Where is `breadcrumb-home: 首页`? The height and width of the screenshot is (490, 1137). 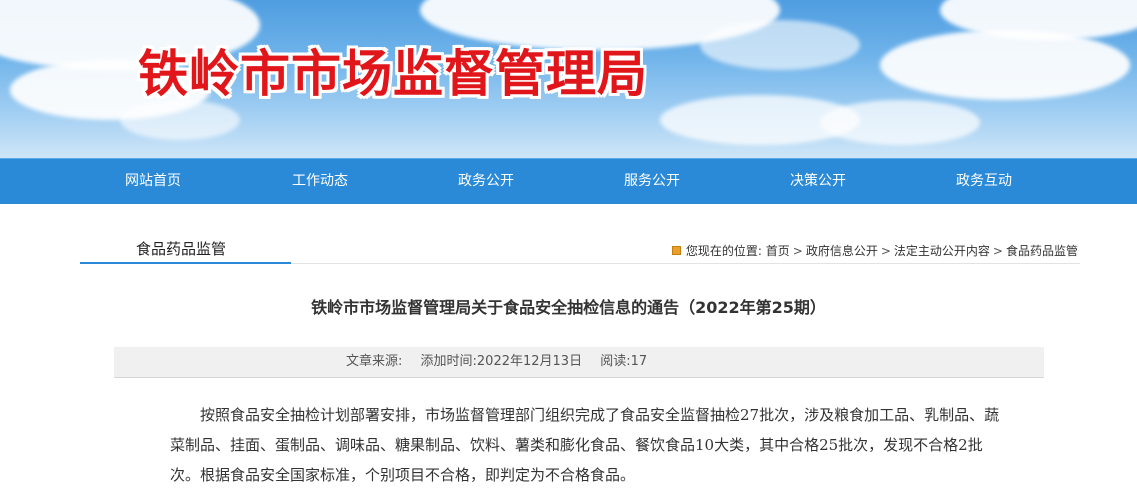 breadcrumb-home: 首页 is located at coordinates (778, 251).